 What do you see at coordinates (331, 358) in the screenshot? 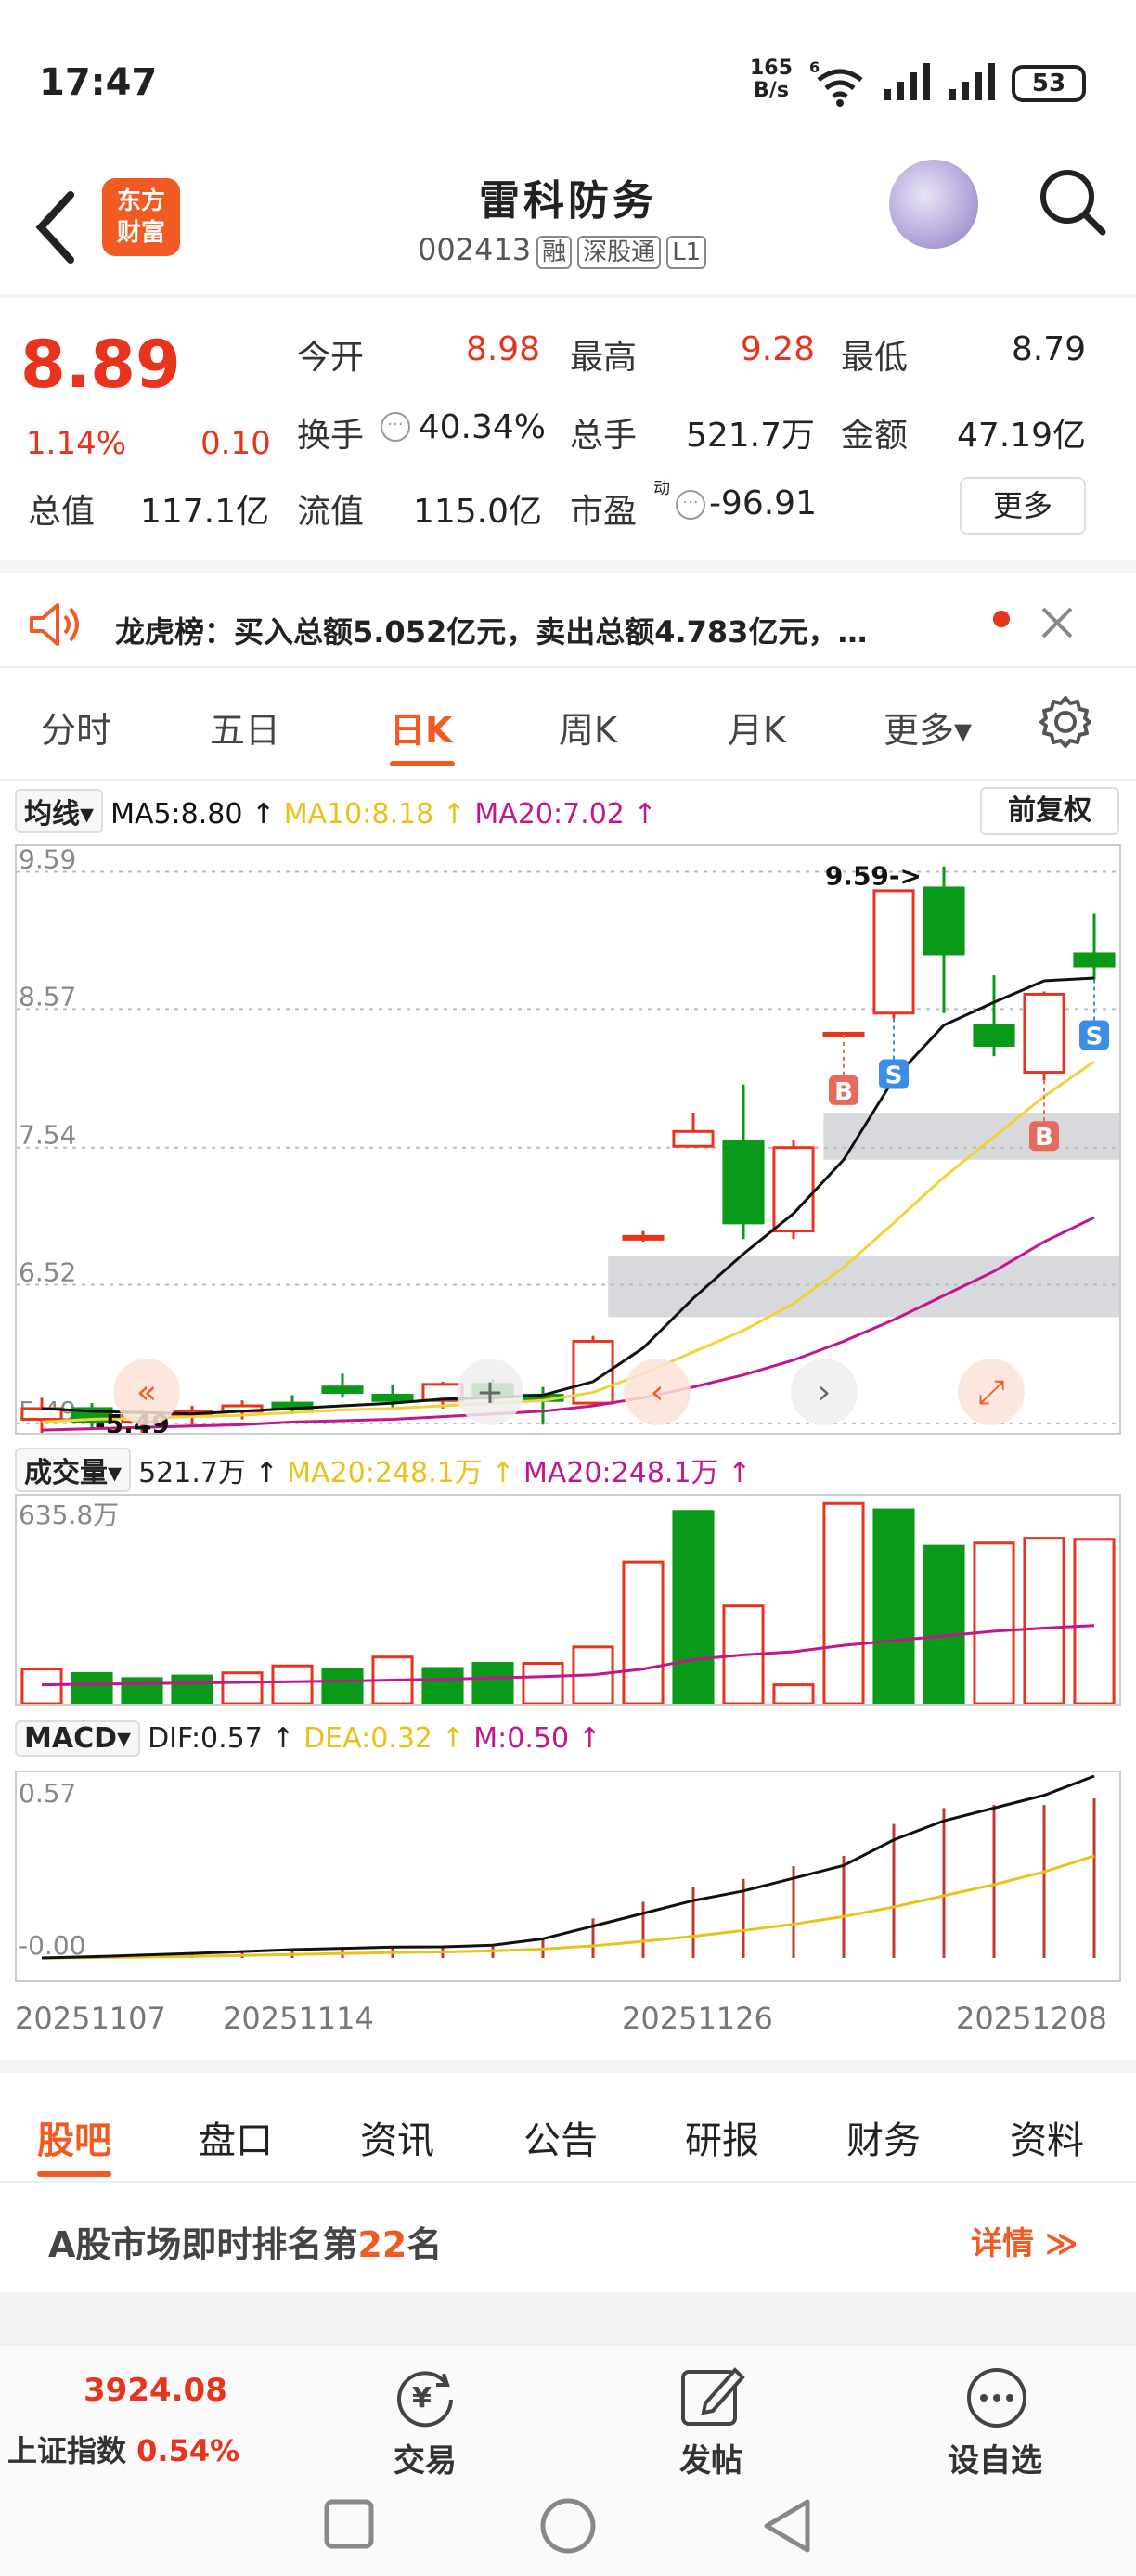
I see `open-label: 今开` at bounding box center [331, 358].